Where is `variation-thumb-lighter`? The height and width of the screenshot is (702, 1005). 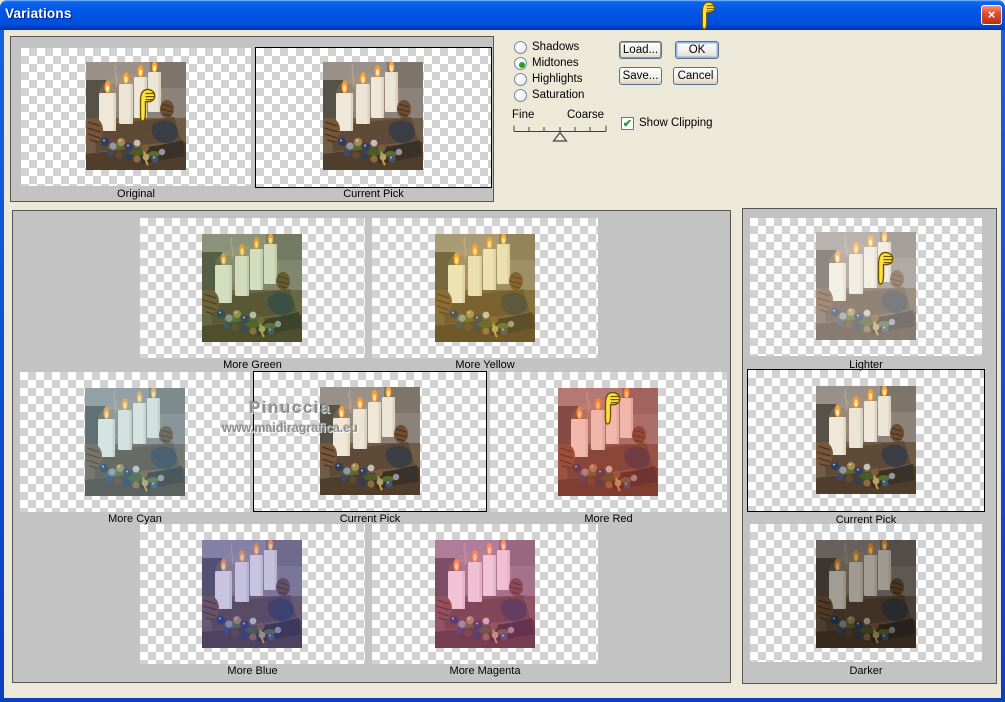 variation-thumb-lighter is located at coordinates (866, 286).